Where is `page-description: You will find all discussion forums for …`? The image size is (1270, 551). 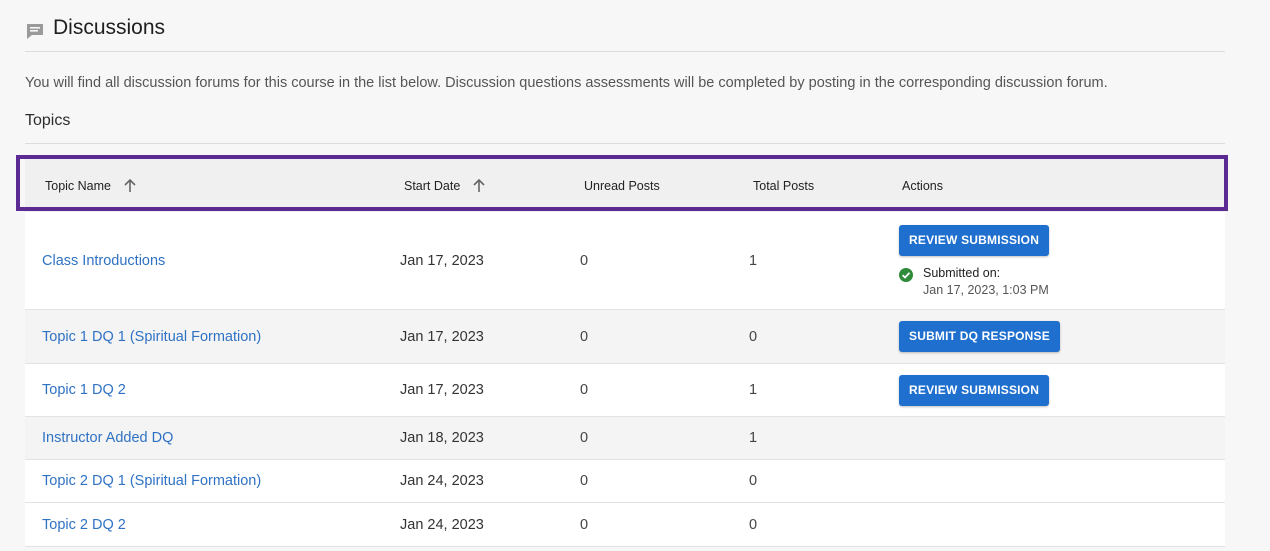
page-description: You will find all discussion forums for … is located at coordinates (566, 83).